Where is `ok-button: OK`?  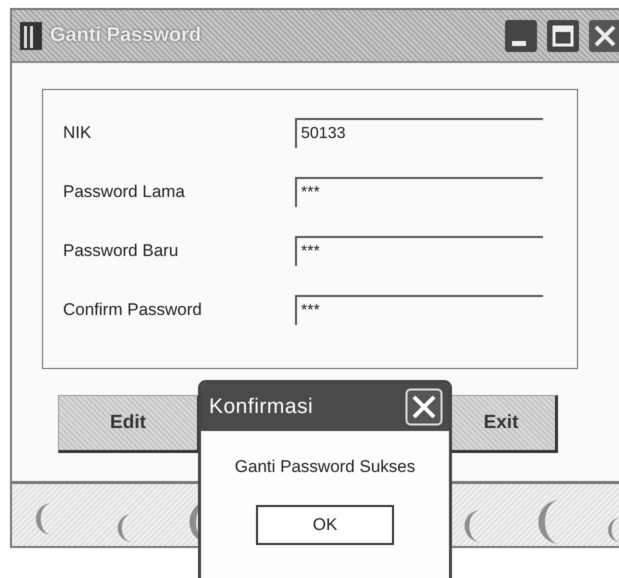
ok-button: OK is located at coordinates (325, 525).